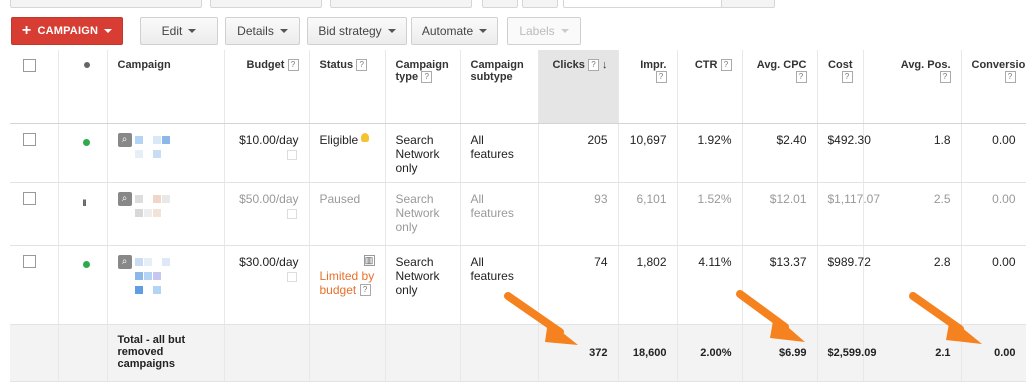 The height and width of the screenshot is (382, 1026). Describe the element at coordinates (67, 31) in the screenshot. I see `add-campaign-button: + CAMPAIGN` at that location.